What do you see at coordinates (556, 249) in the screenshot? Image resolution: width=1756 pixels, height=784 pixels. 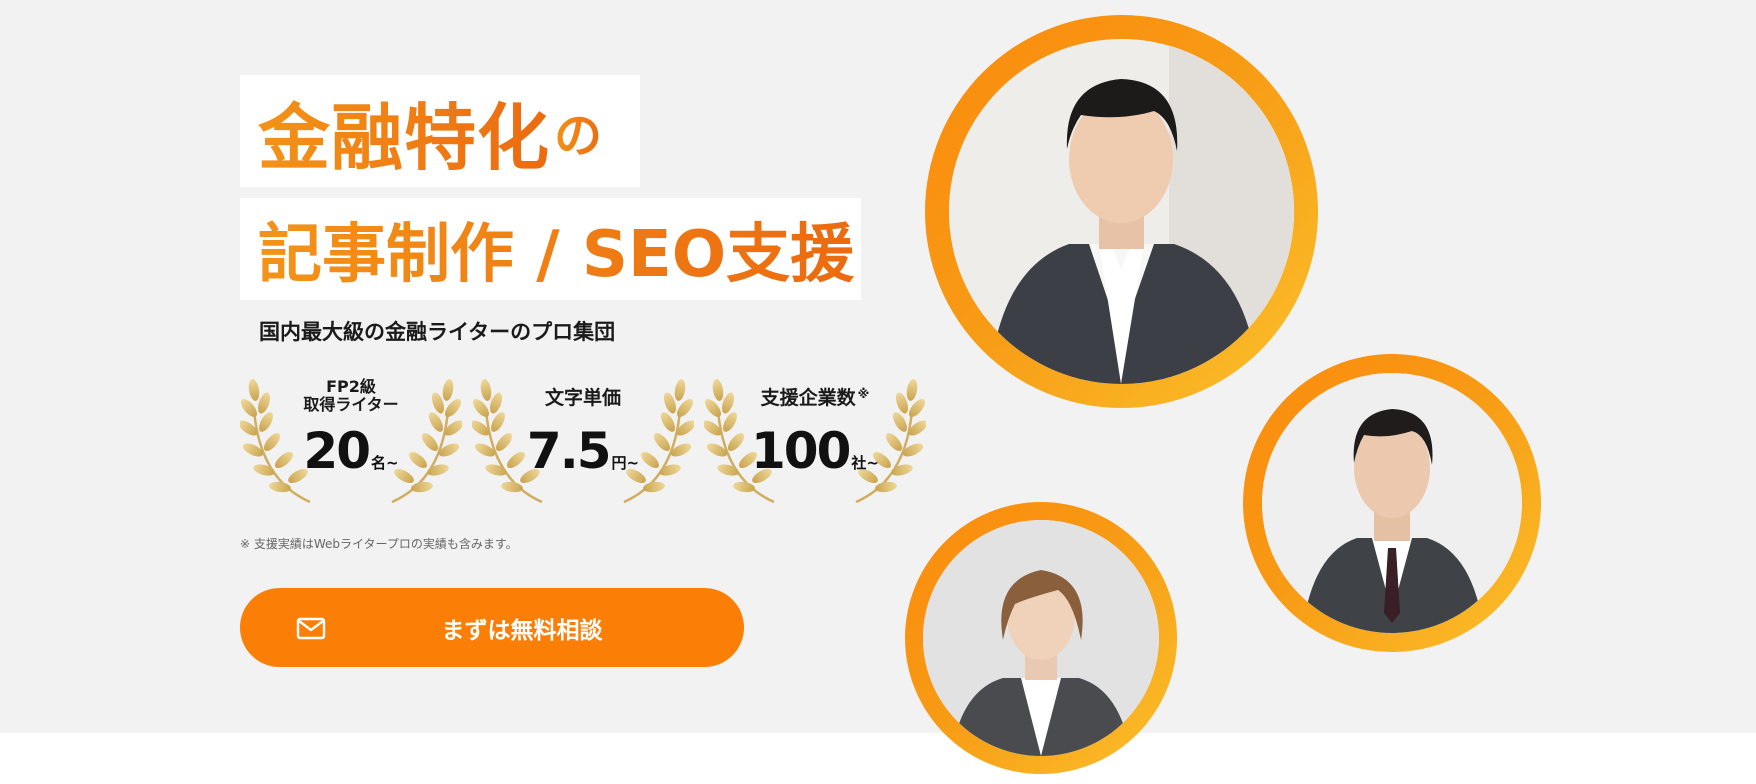 I see `headline-subtitle-text: 記事制作 / SEO支援` at bounding box center [556, 249].